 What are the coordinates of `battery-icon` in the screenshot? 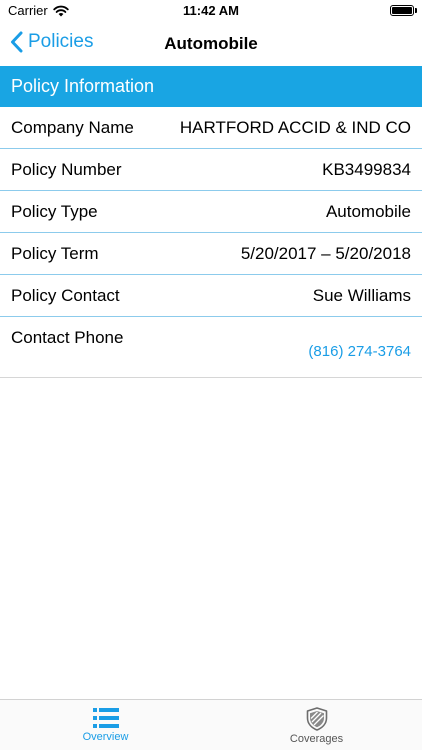 It's located at (402, 10).